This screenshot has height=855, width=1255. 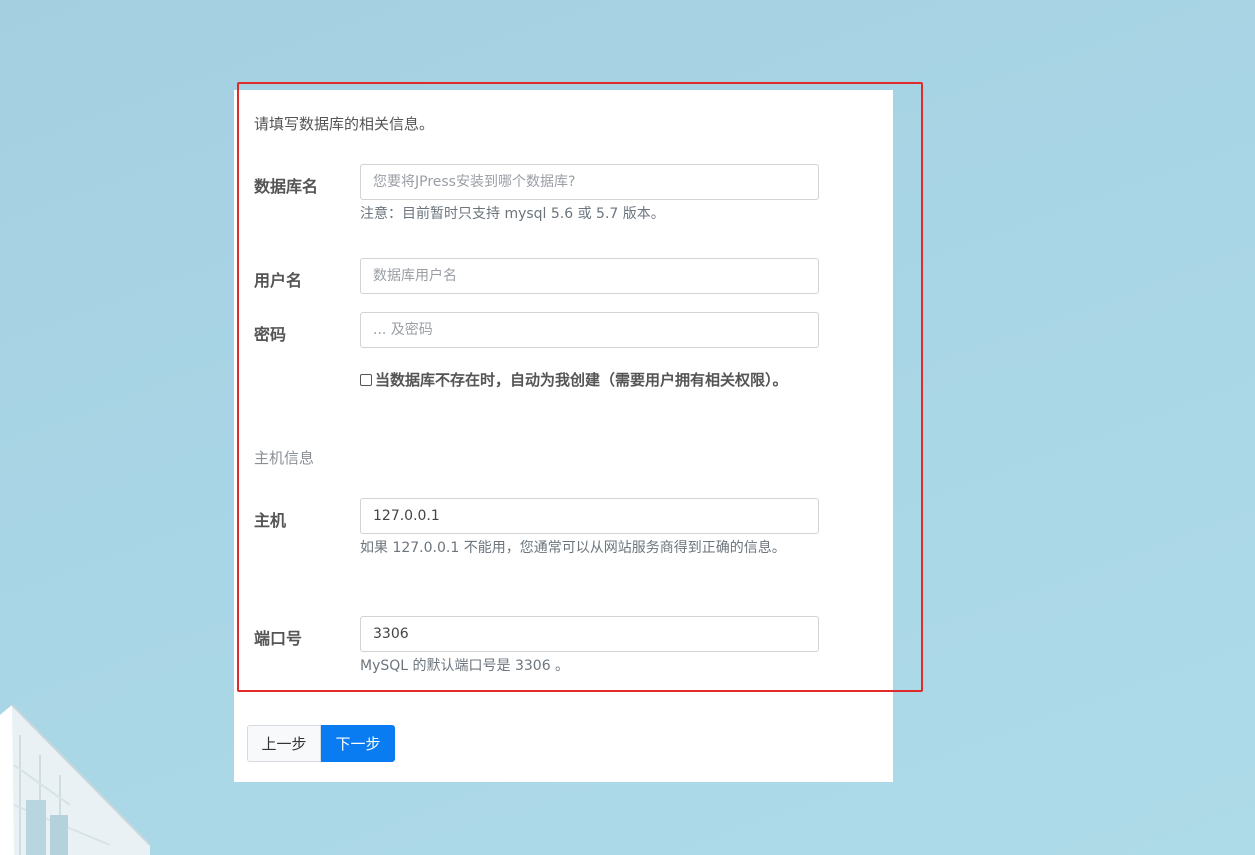 What do you see at coordinates (278, 280) in the screenshot?
I see `username-label: 用户名` at bounding box center [278, 280].